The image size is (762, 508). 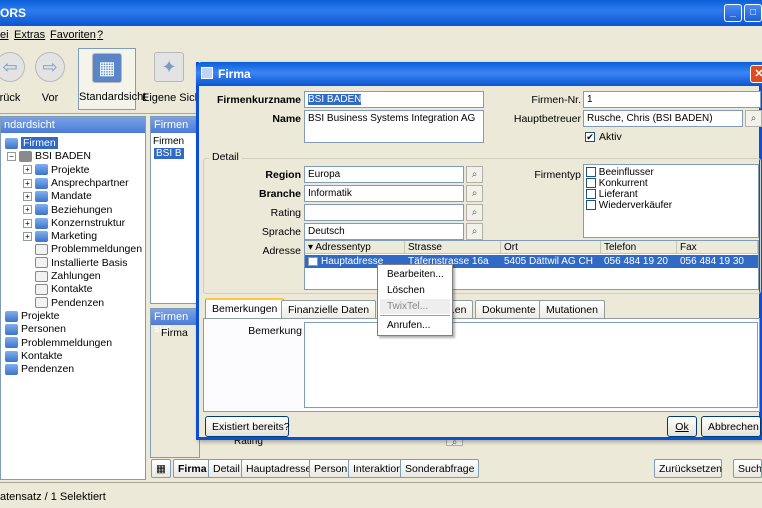 What do you see at coordinates (168, 141) in the screenshot?
I see `company-list-column: Firmen` at bounding box center [168, 141].